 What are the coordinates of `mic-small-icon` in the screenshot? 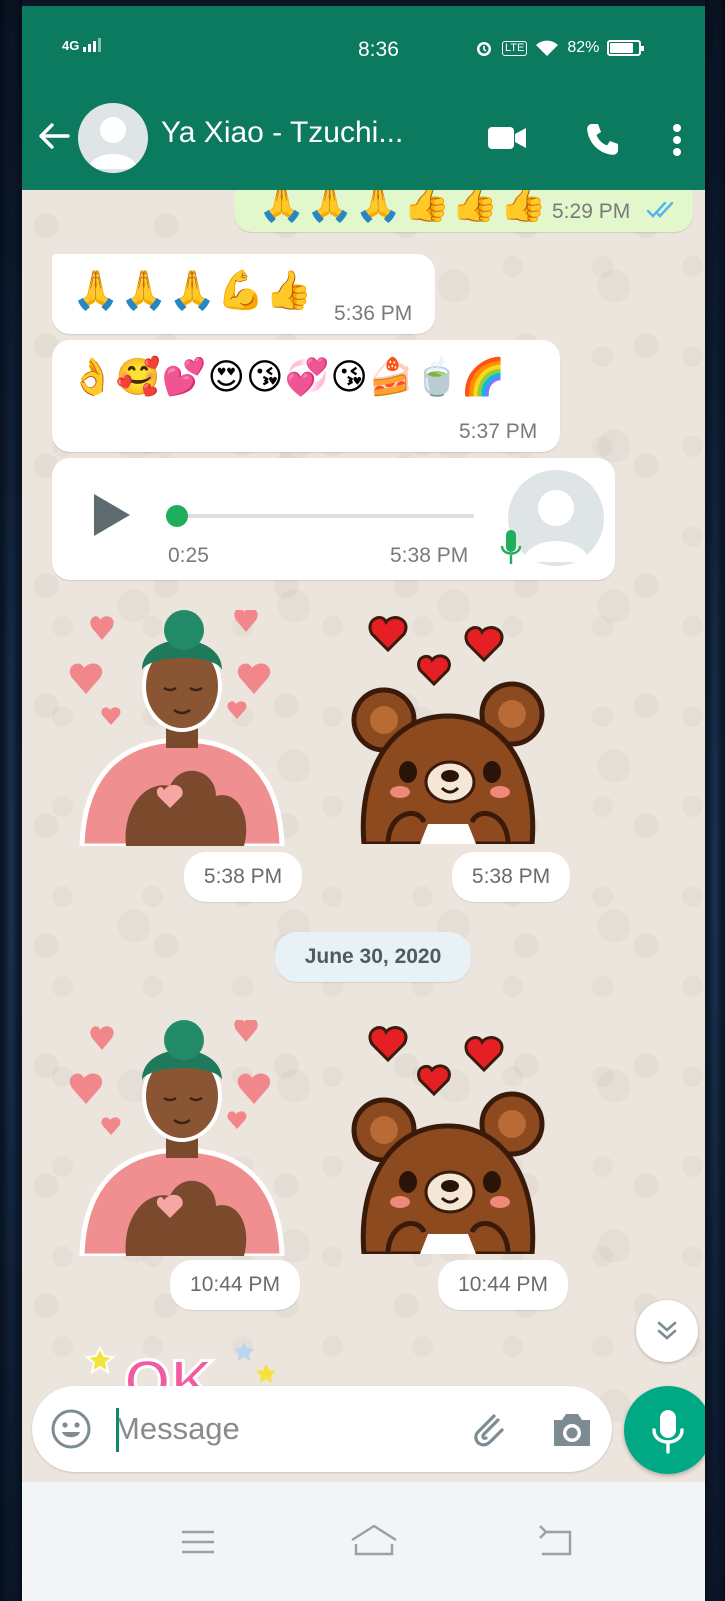 It's located at (511, 547).